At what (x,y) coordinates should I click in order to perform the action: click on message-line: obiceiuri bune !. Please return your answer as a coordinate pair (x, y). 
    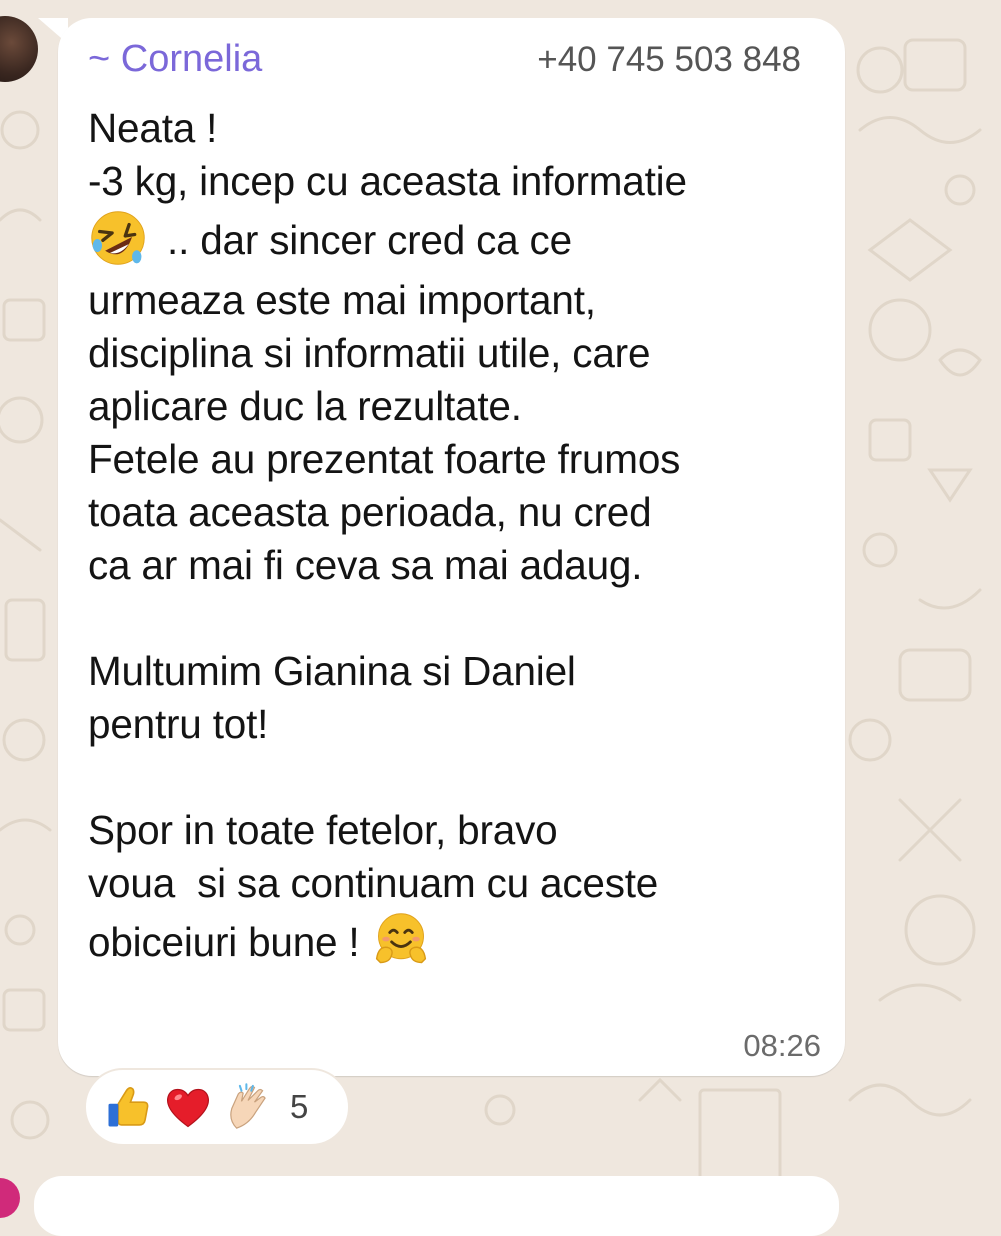
    Looking at the image, I should click on (458, 943).